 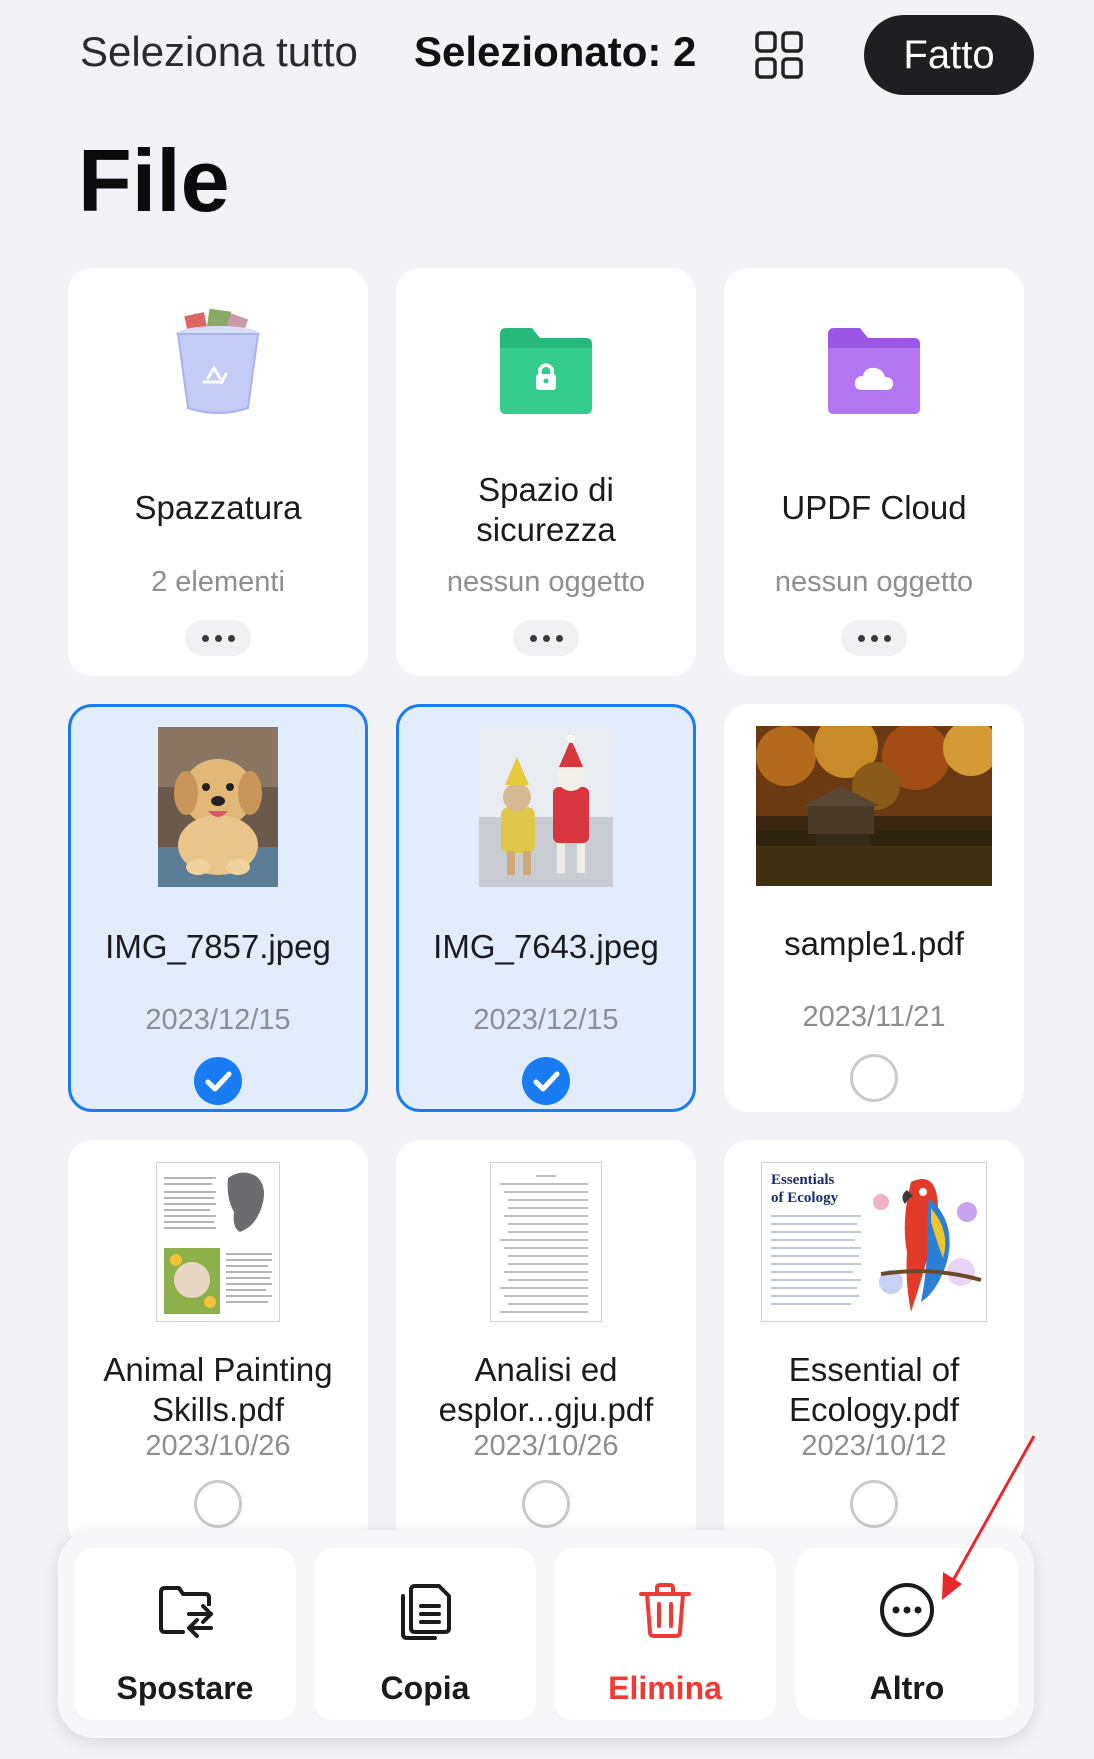 What do you see at coordinates (218, 361) in the screenshot?
I see `trash-bin-icon` at bounding box center [218, 361].